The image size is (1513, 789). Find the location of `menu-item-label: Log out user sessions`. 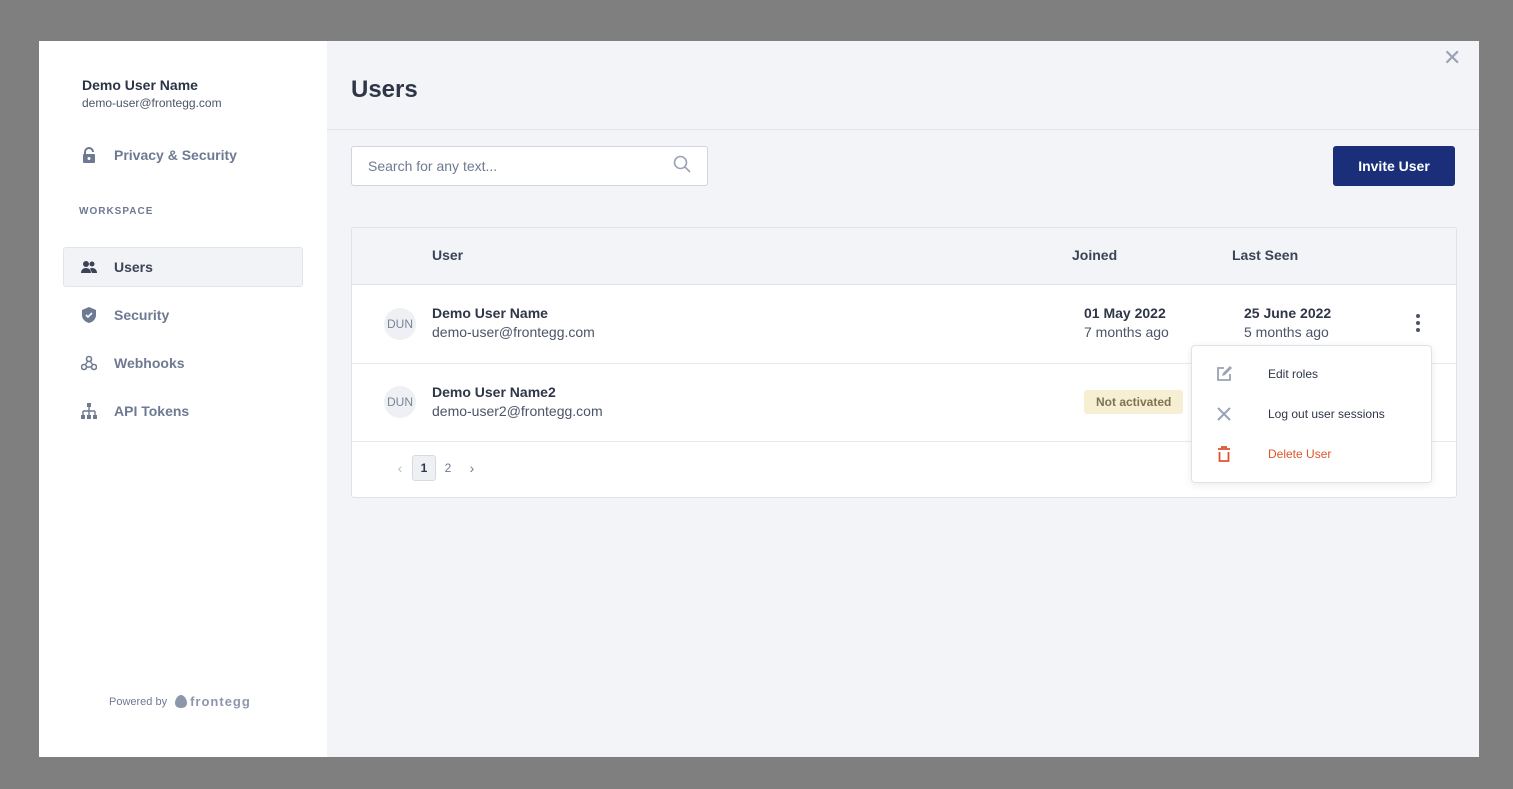

menu-item-label: Log out user sessions is located at coordinates (1326, 414).